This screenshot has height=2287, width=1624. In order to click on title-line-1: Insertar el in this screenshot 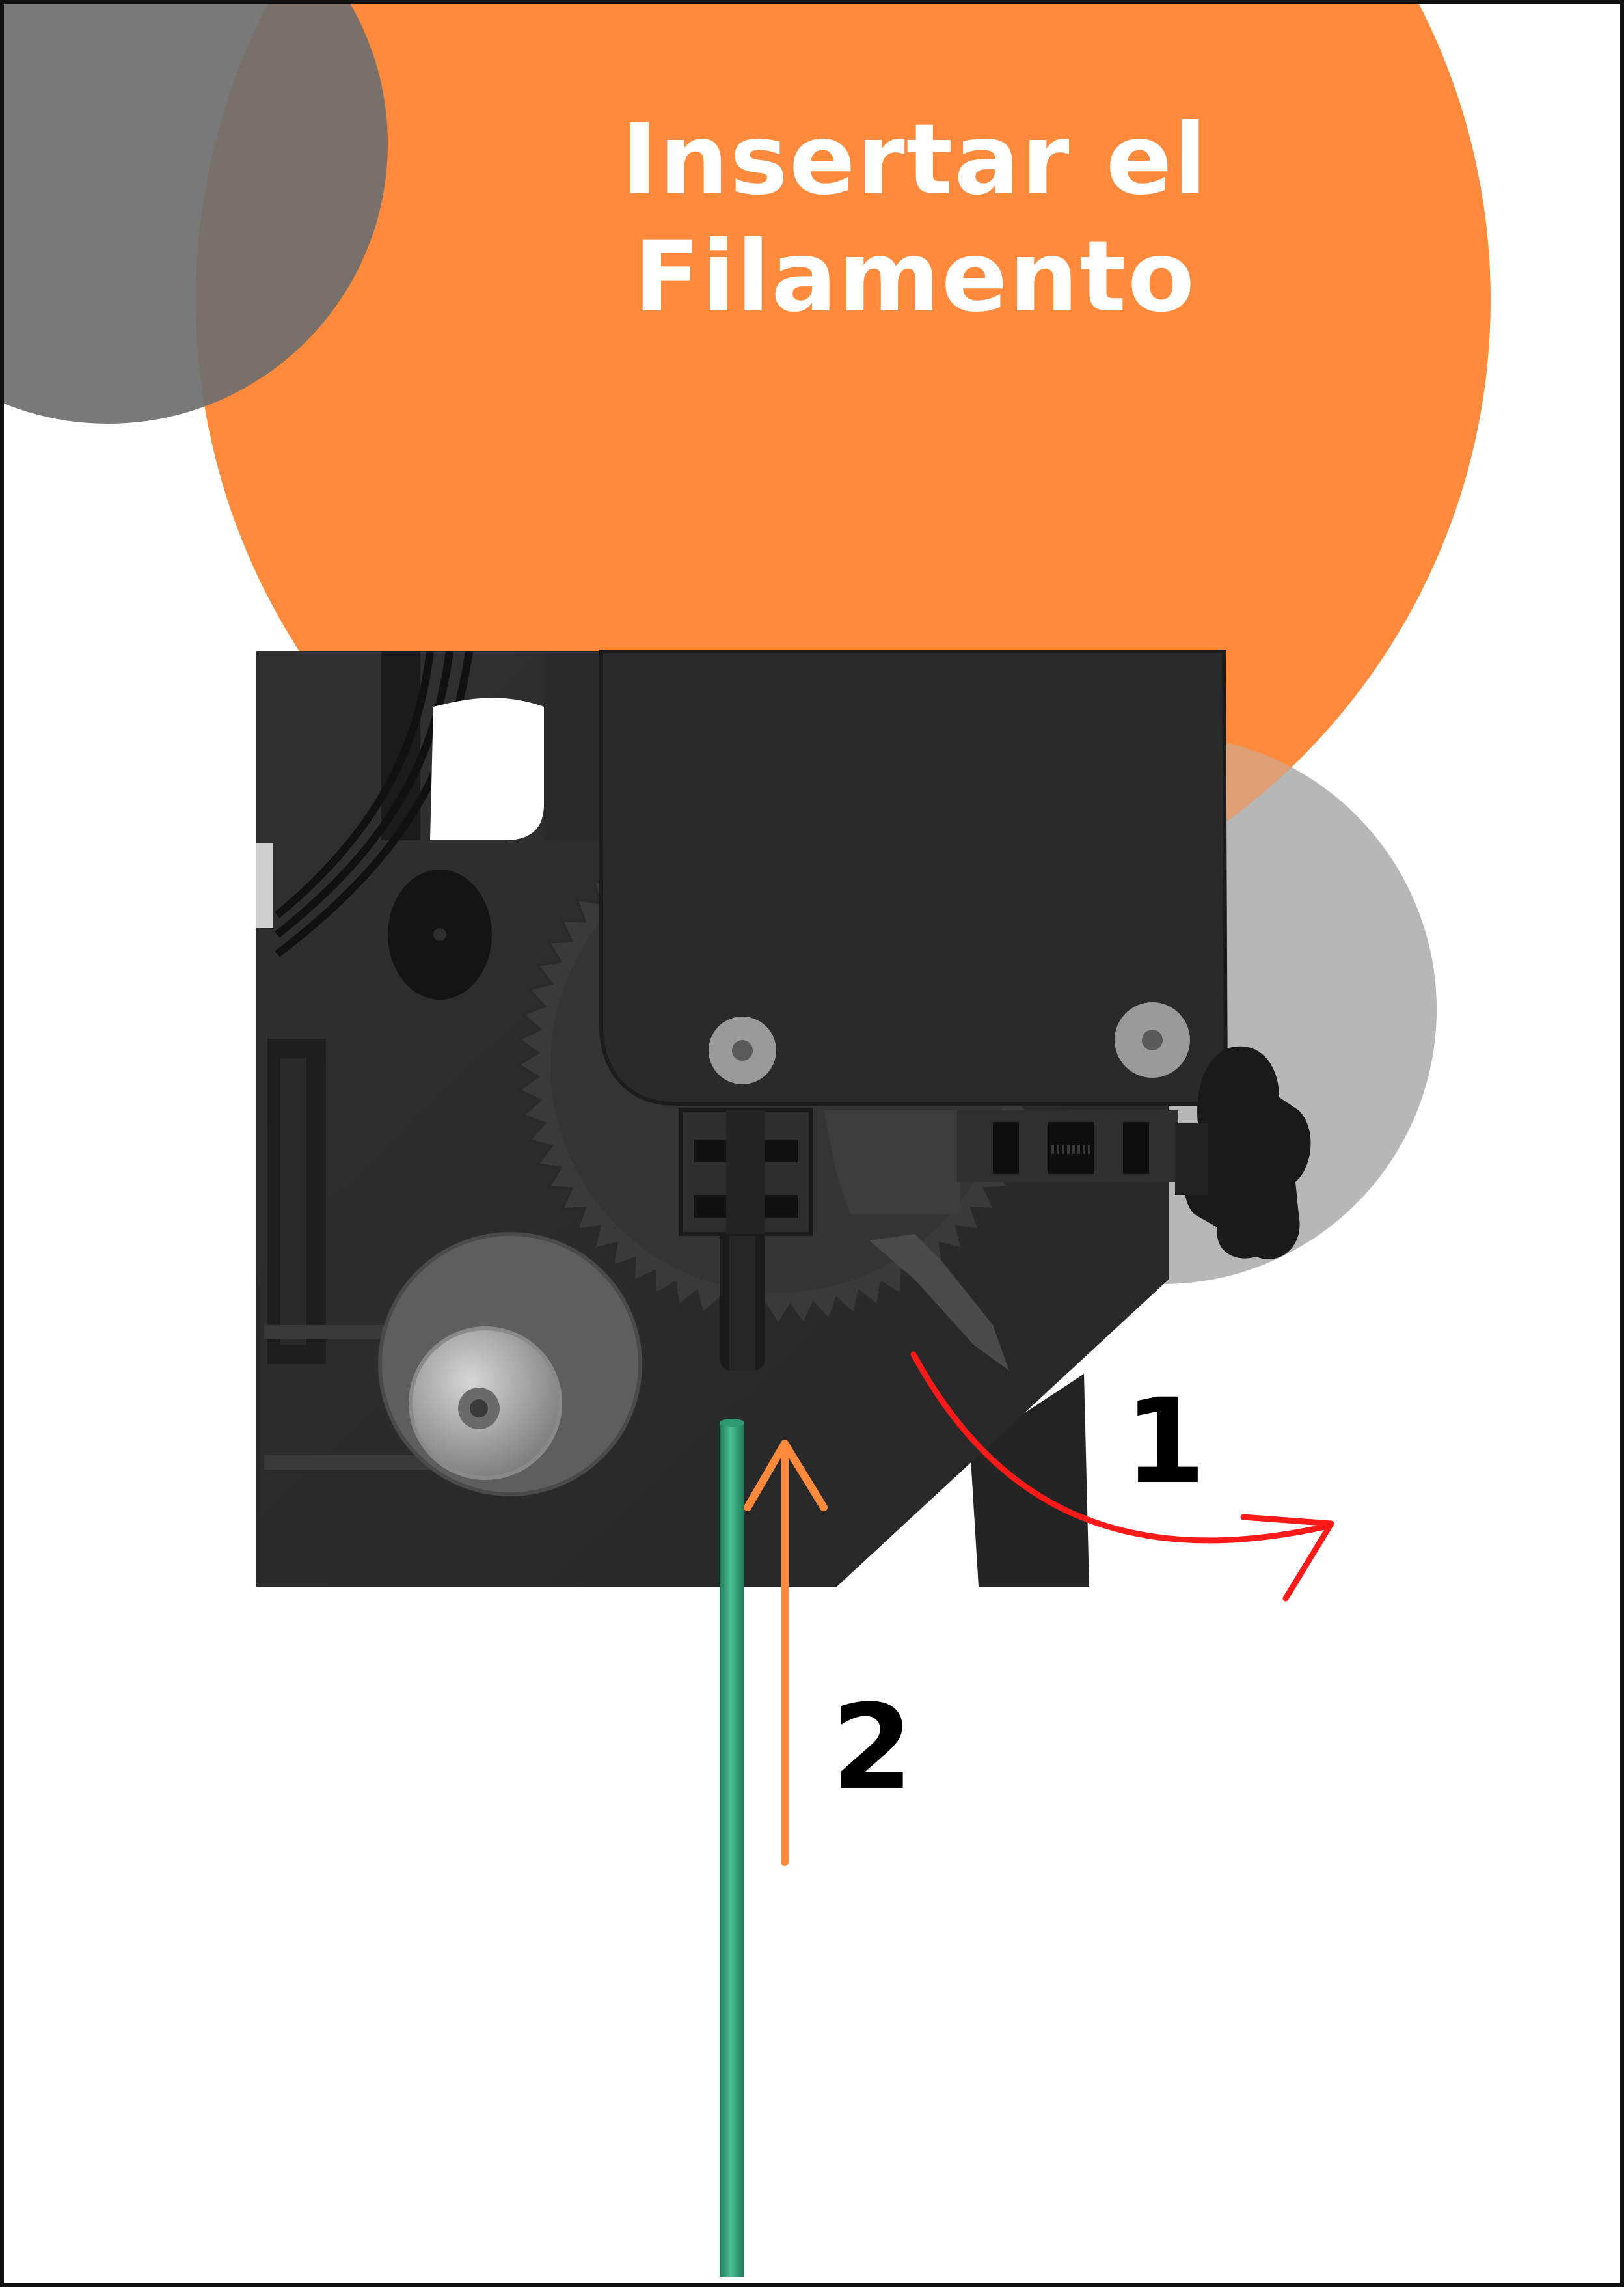, I will do `click(914, 160)`.